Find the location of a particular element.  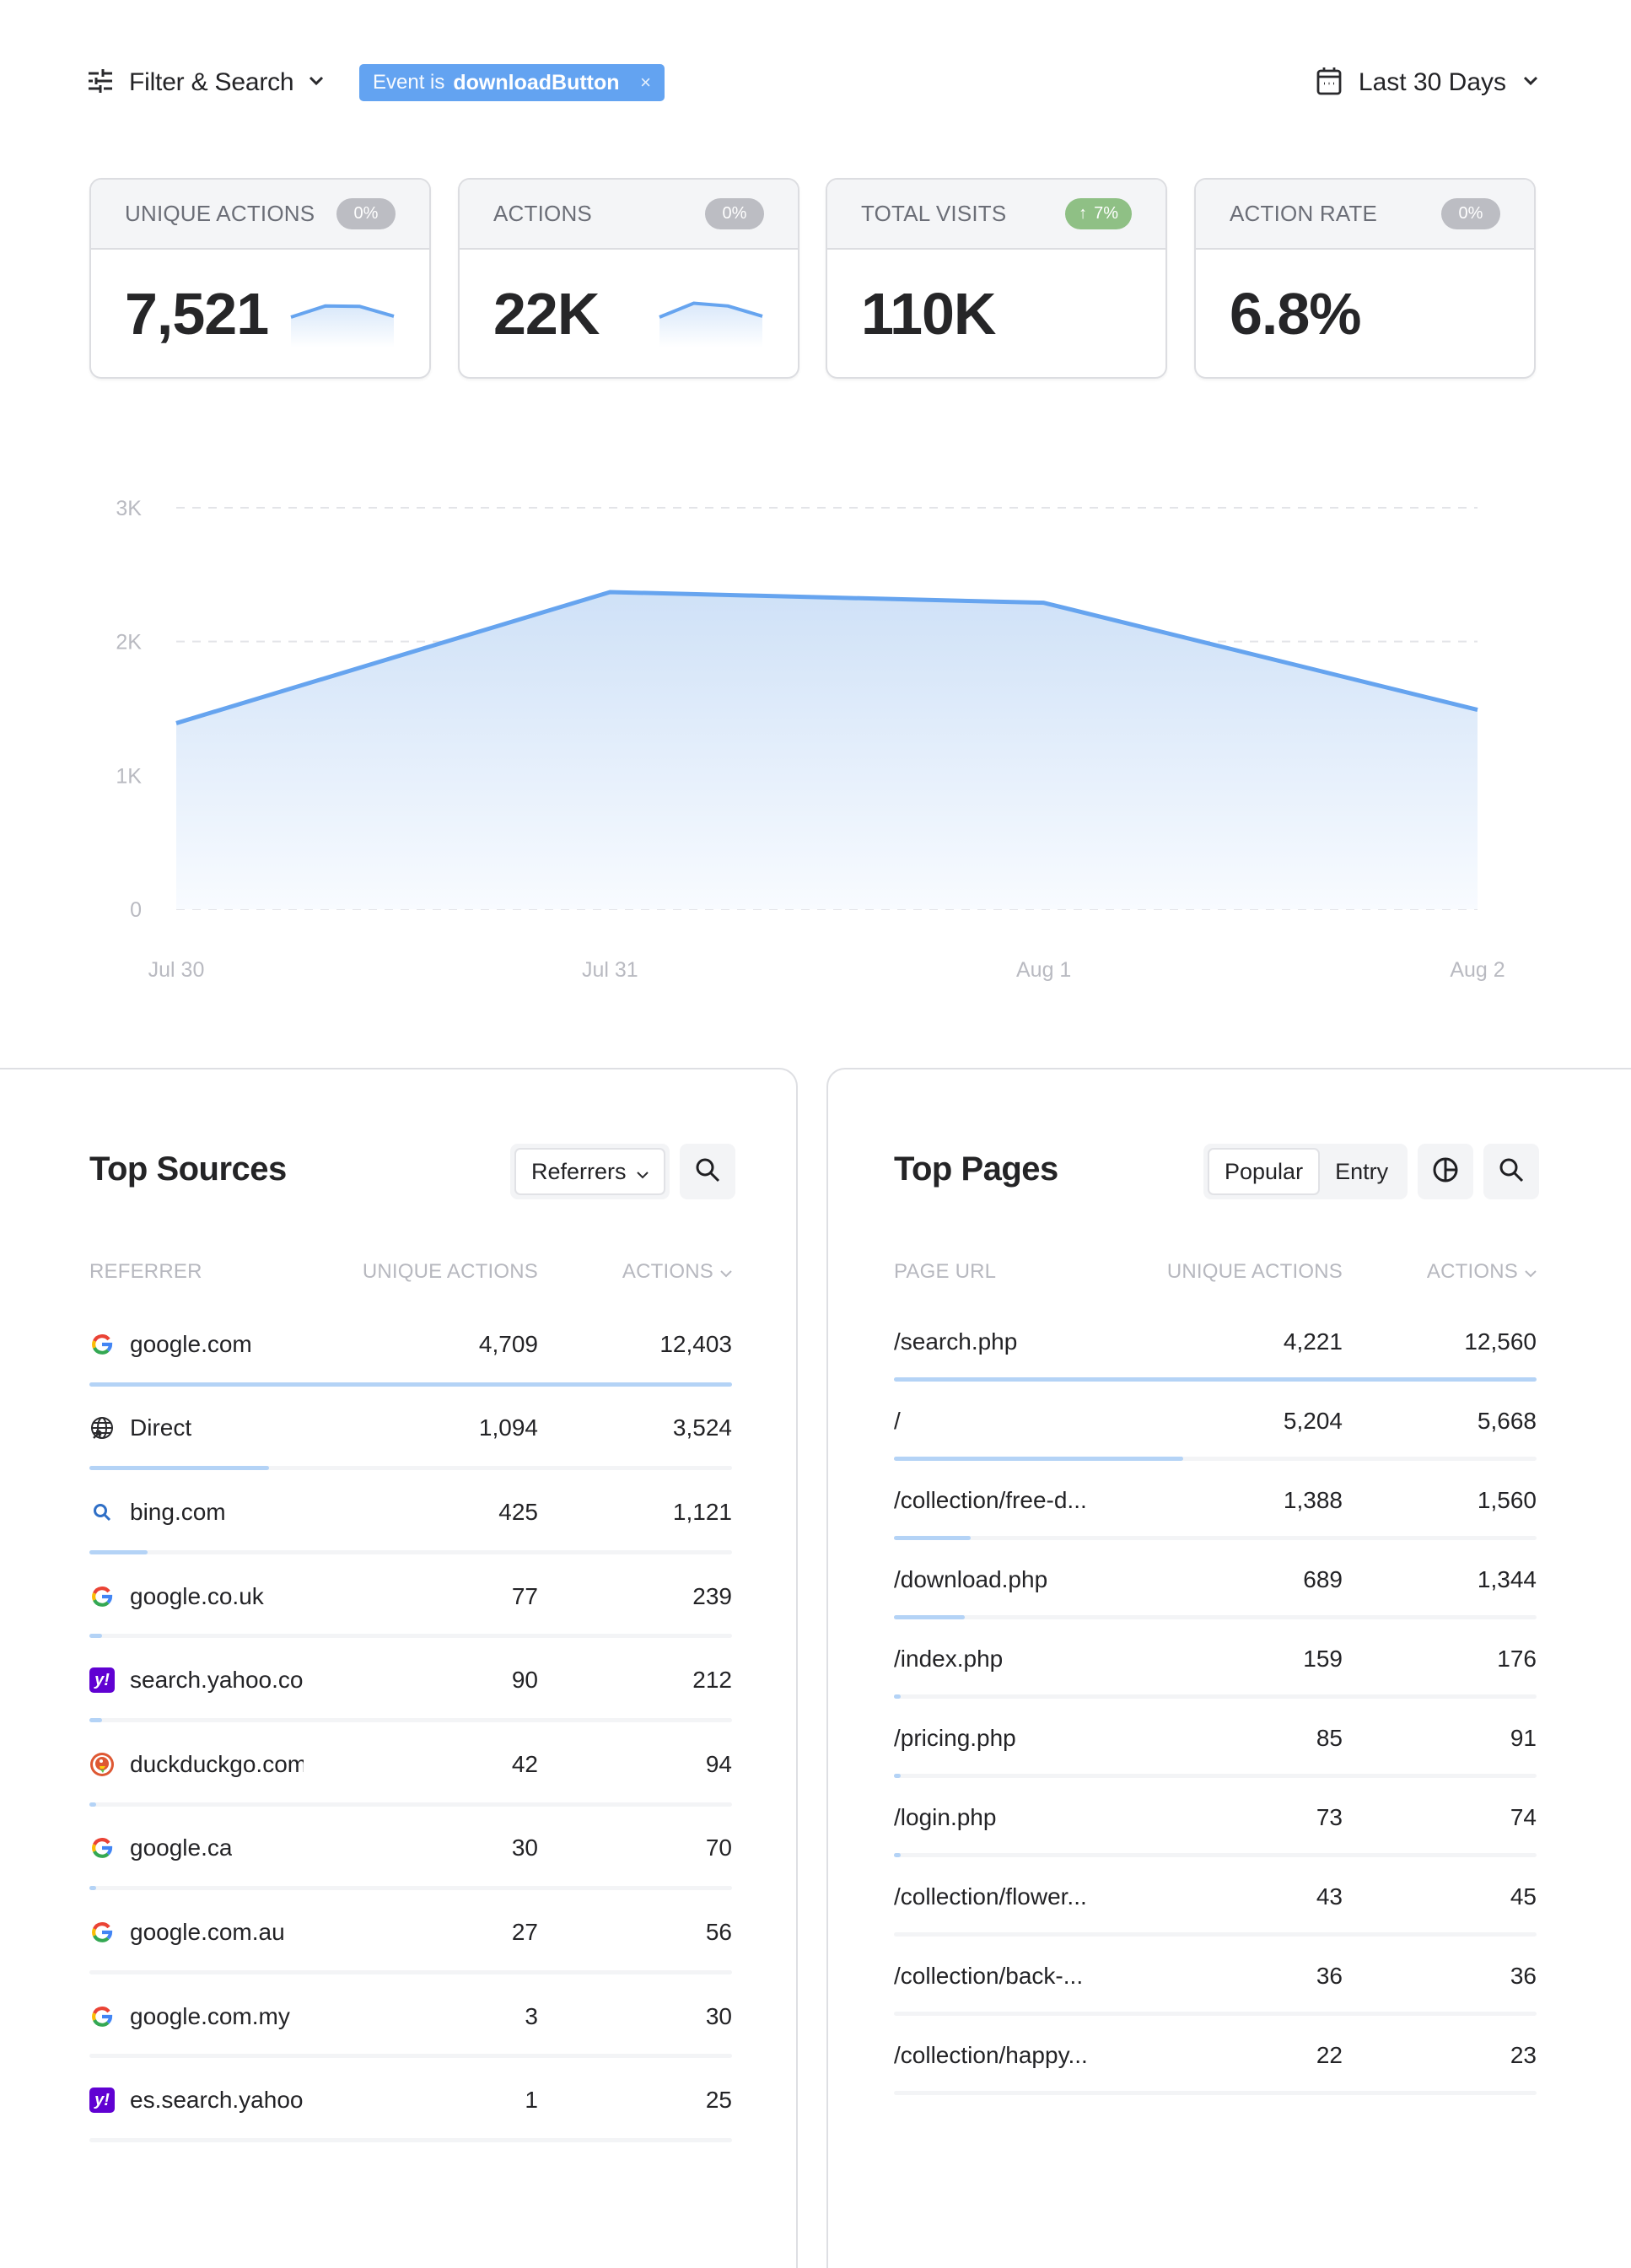

metric-title: TOTAL VISITS is located at coordinates (934, 214).